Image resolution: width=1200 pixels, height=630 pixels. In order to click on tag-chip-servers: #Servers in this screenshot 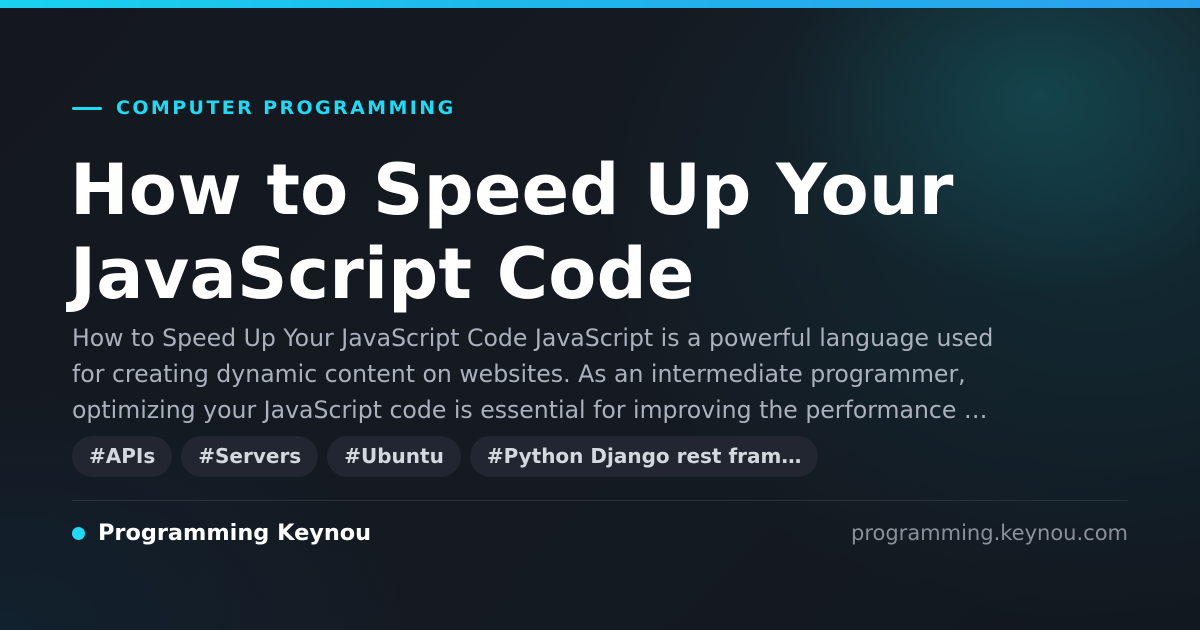, I will do `click(250, 456)`.